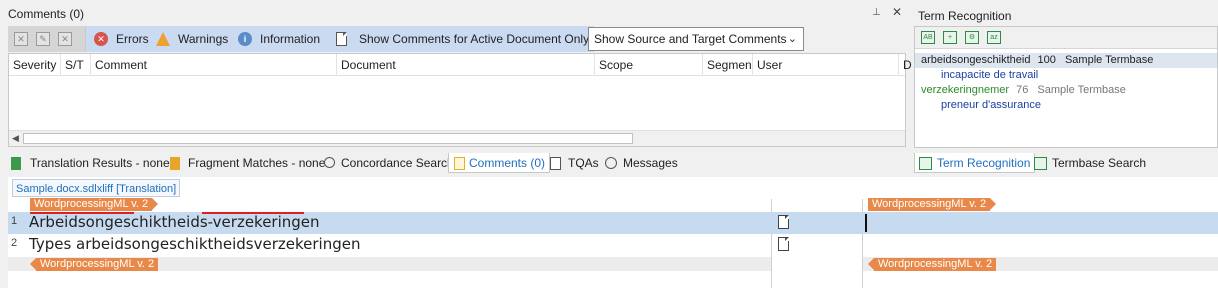  Describe the element at coordinates (876, 12) in the screenshot. I see `pin-icon: ⊥` at that location.